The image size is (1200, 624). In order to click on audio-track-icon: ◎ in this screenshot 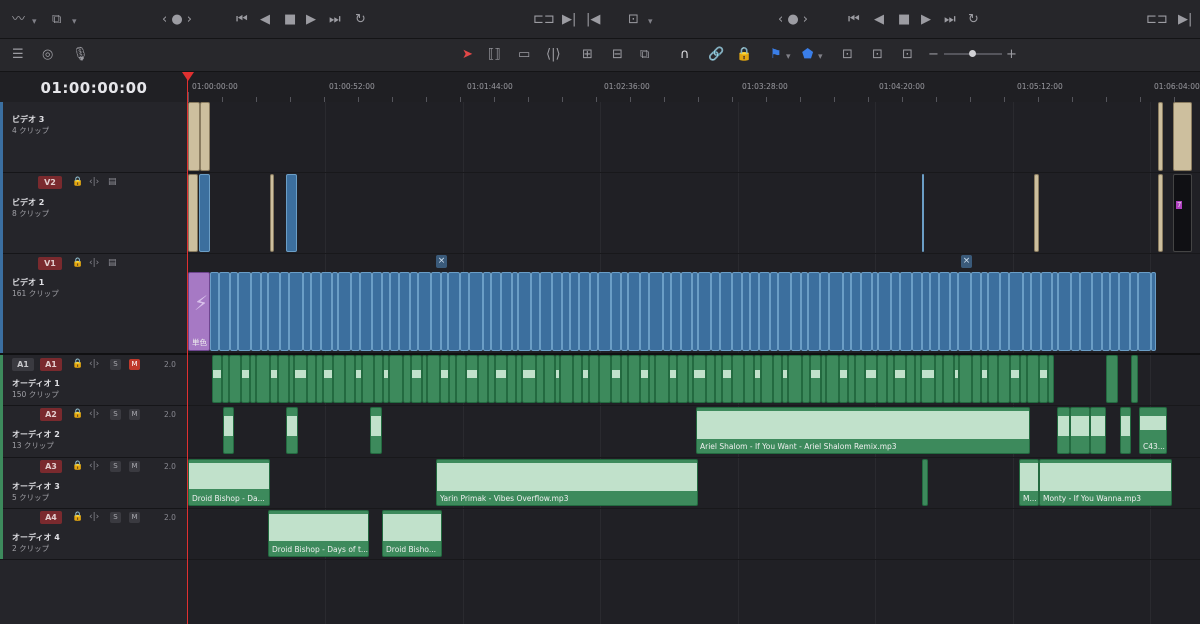, I will do `click(47, 55)`.